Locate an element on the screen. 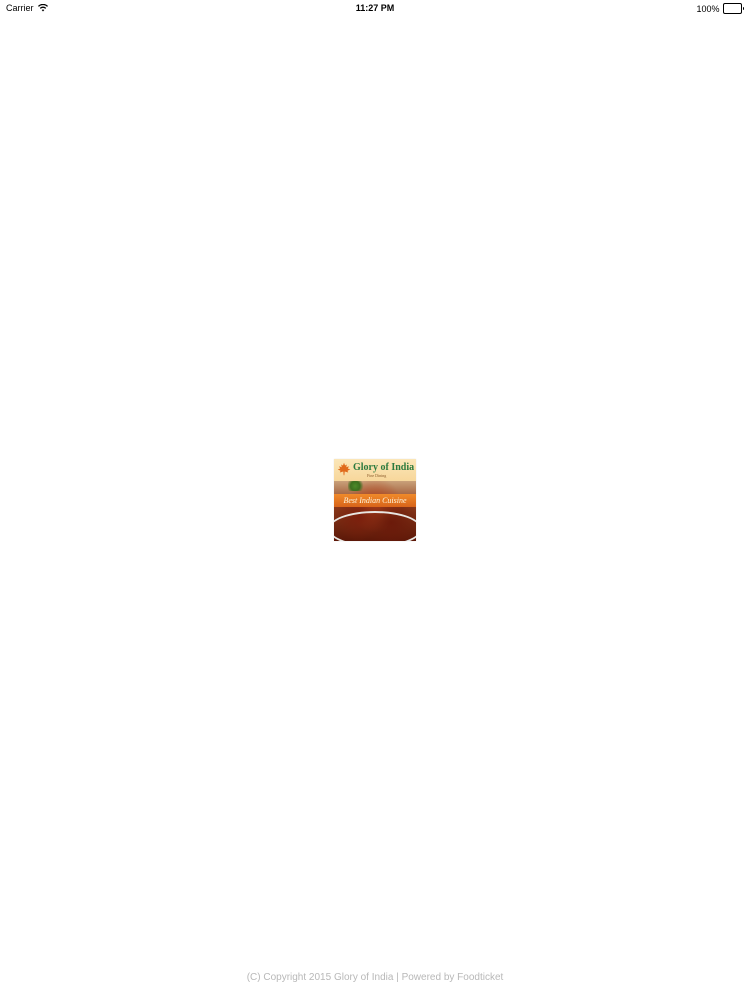  battery-percent: 100% is located at coordinates (708, 8).